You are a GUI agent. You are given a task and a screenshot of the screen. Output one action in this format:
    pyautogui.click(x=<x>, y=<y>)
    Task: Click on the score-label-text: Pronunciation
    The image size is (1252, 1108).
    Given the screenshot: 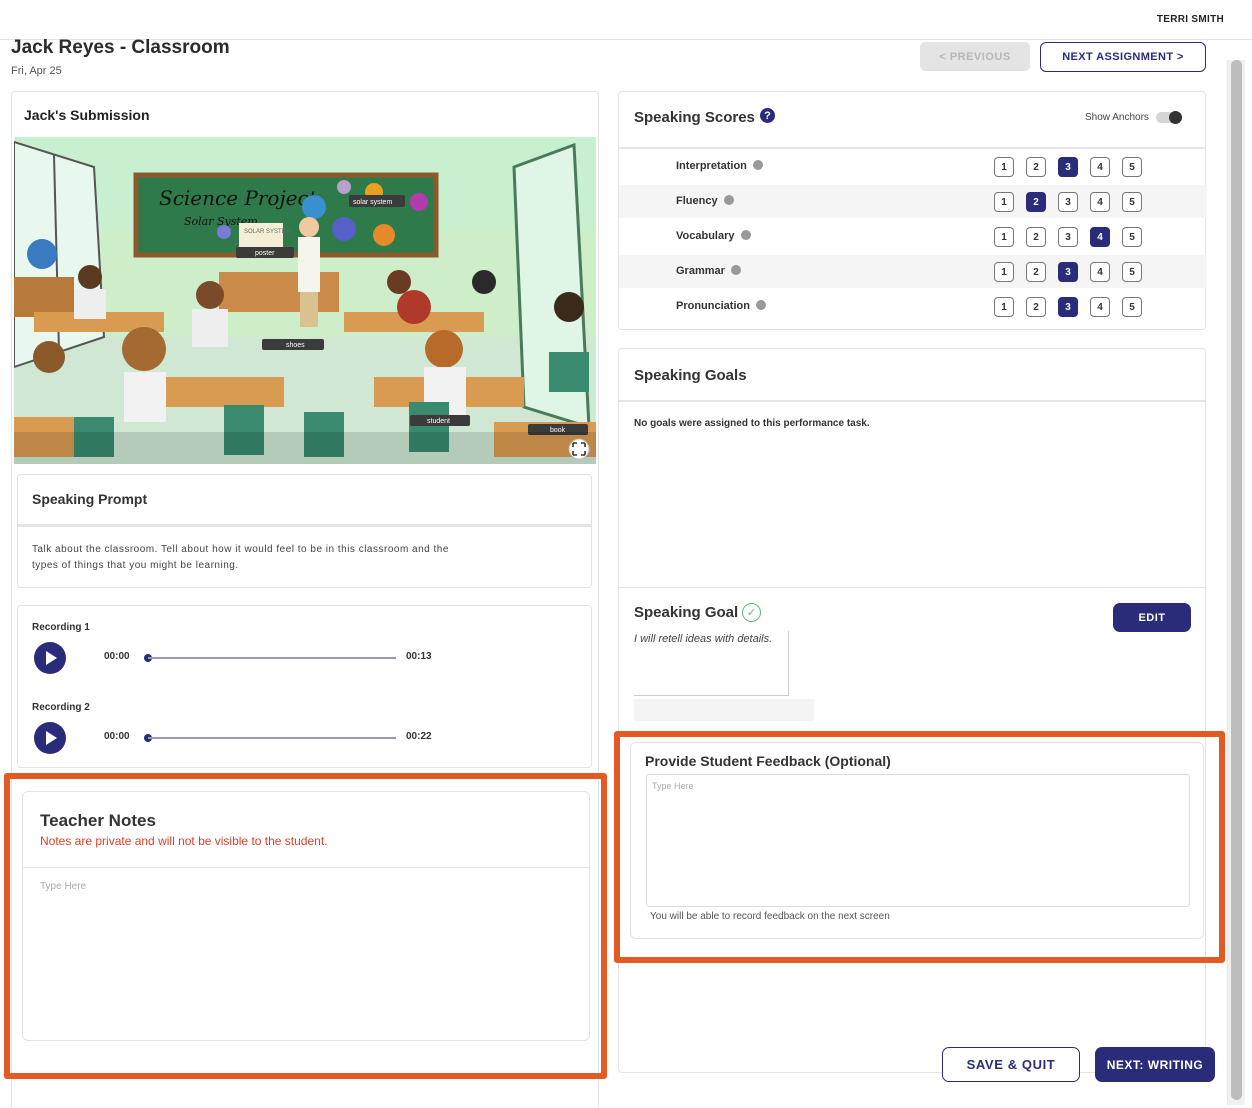 What is the action you would take?
    pyautogui.click(x=713, y=306)
    